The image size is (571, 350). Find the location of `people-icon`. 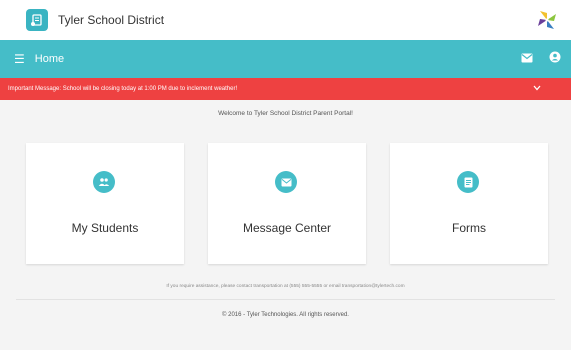

people-icon is located at coordinates (104, 182).